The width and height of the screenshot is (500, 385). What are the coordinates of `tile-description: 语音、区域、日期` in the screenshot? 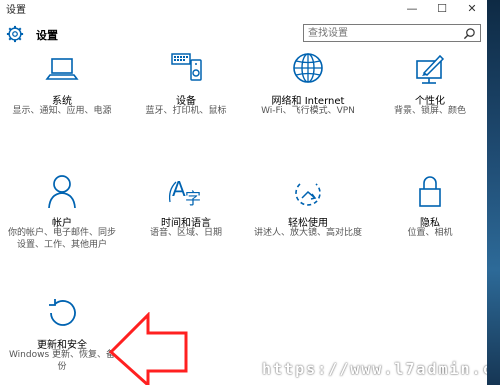 It's located at (185, 233).